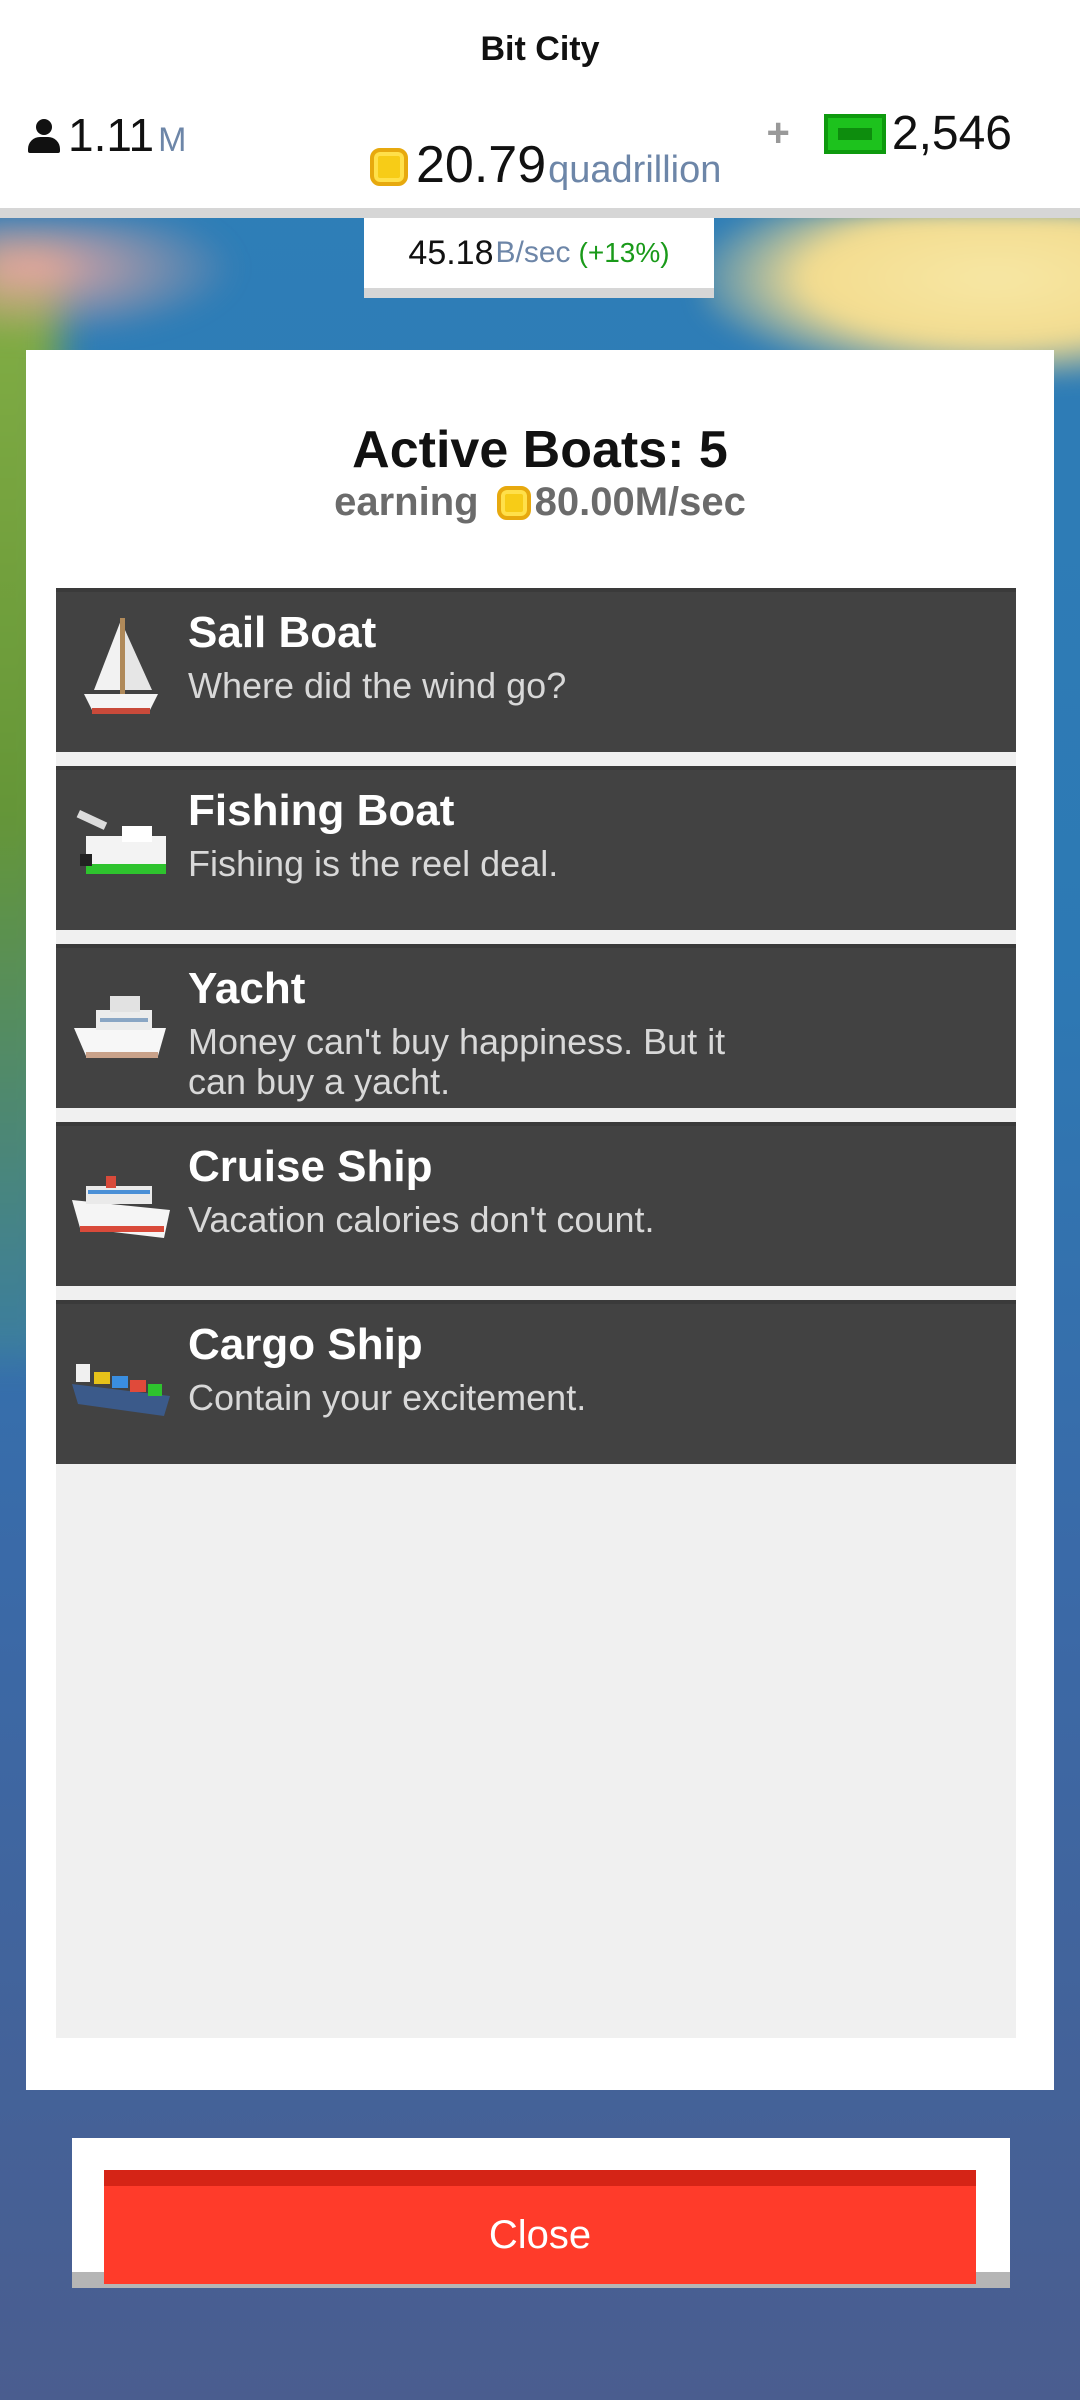 This screenshot has width=1080, height=2400. What do you see at coordinates (377, 685) in the screenshot?
I see `boat-description: Where did the wind go?` at bounding box center [377, 685].